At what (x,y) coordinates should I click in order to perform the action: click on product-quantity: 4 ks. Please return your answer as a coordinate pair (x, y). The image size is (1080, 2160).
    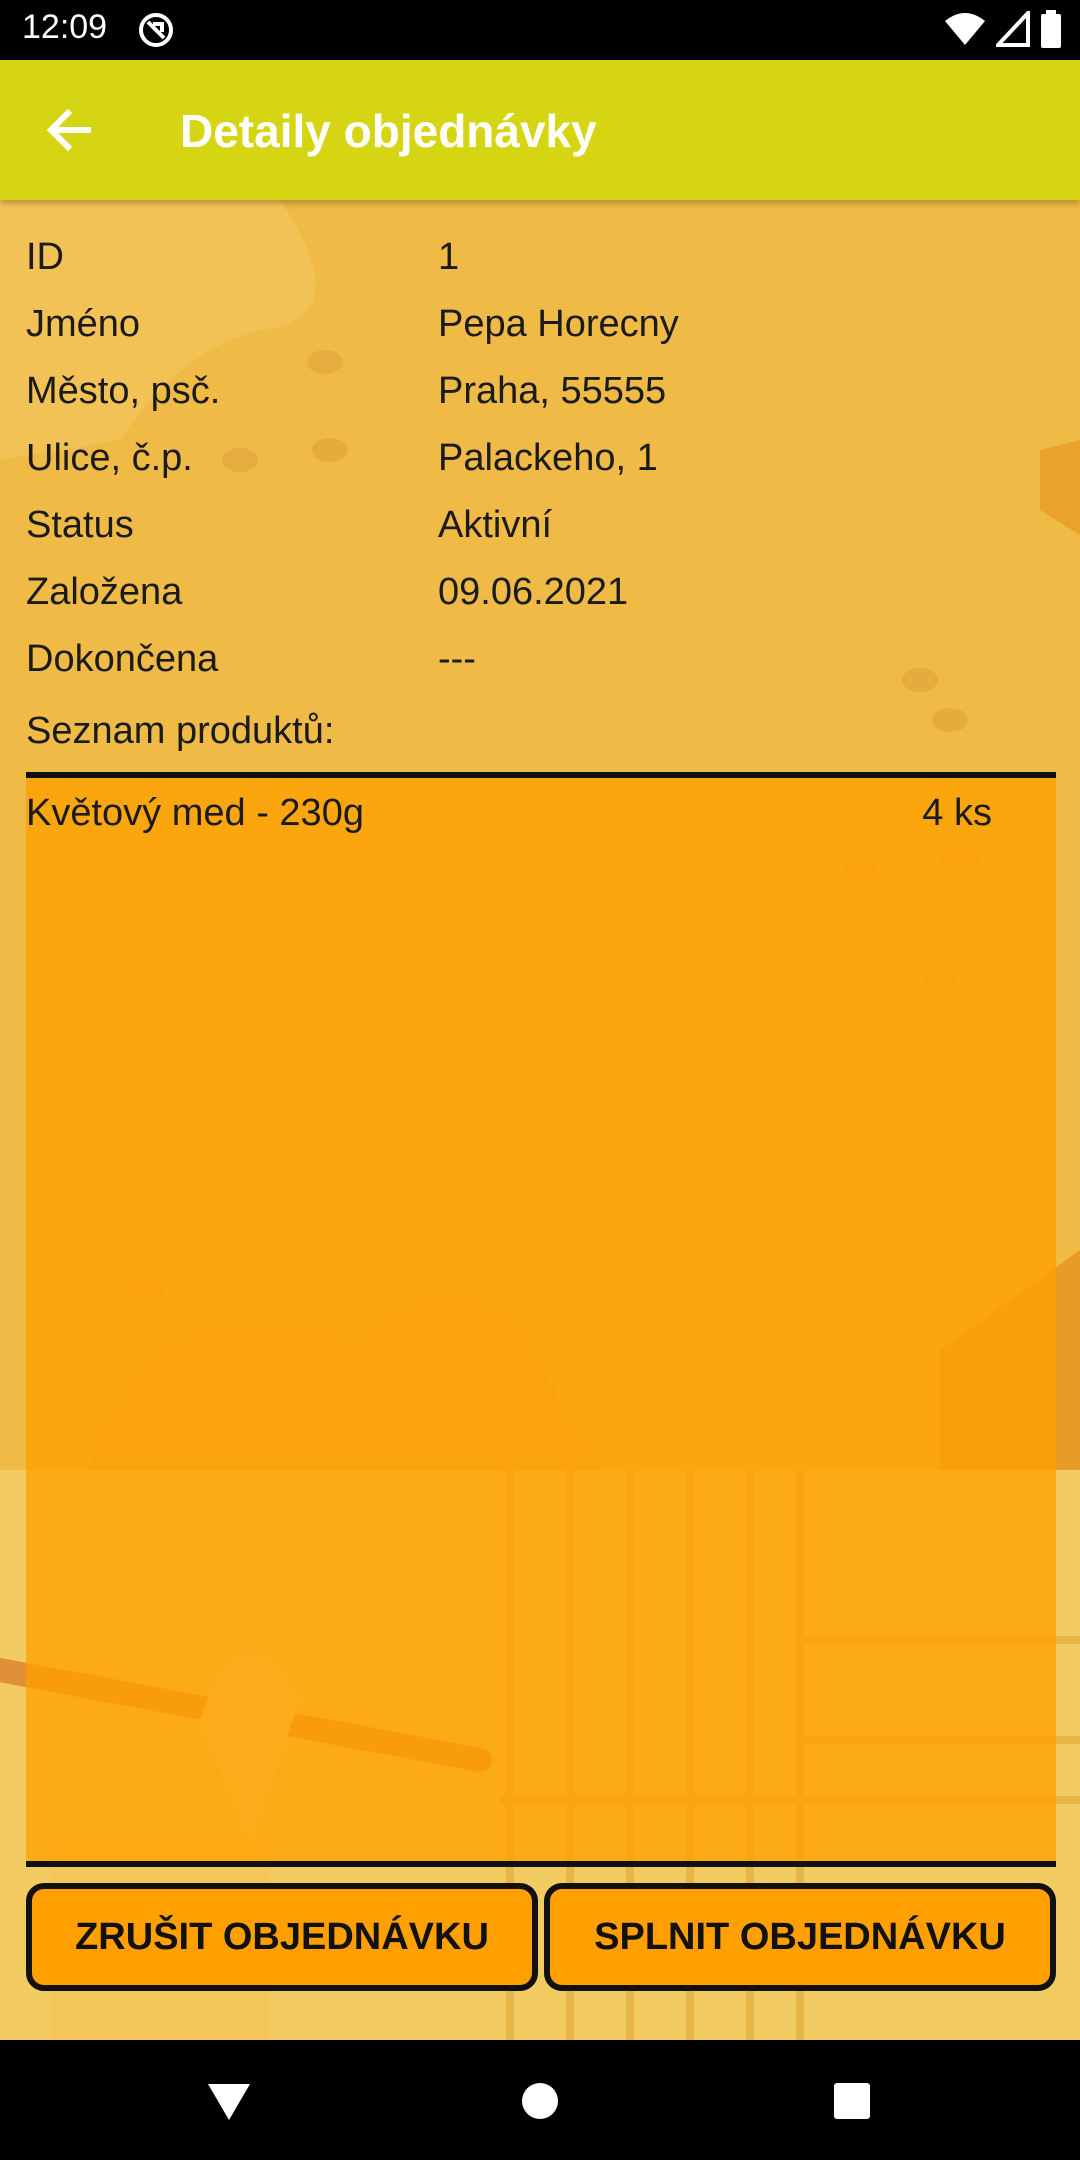
    Looking at the image, I should click on (957, 813).